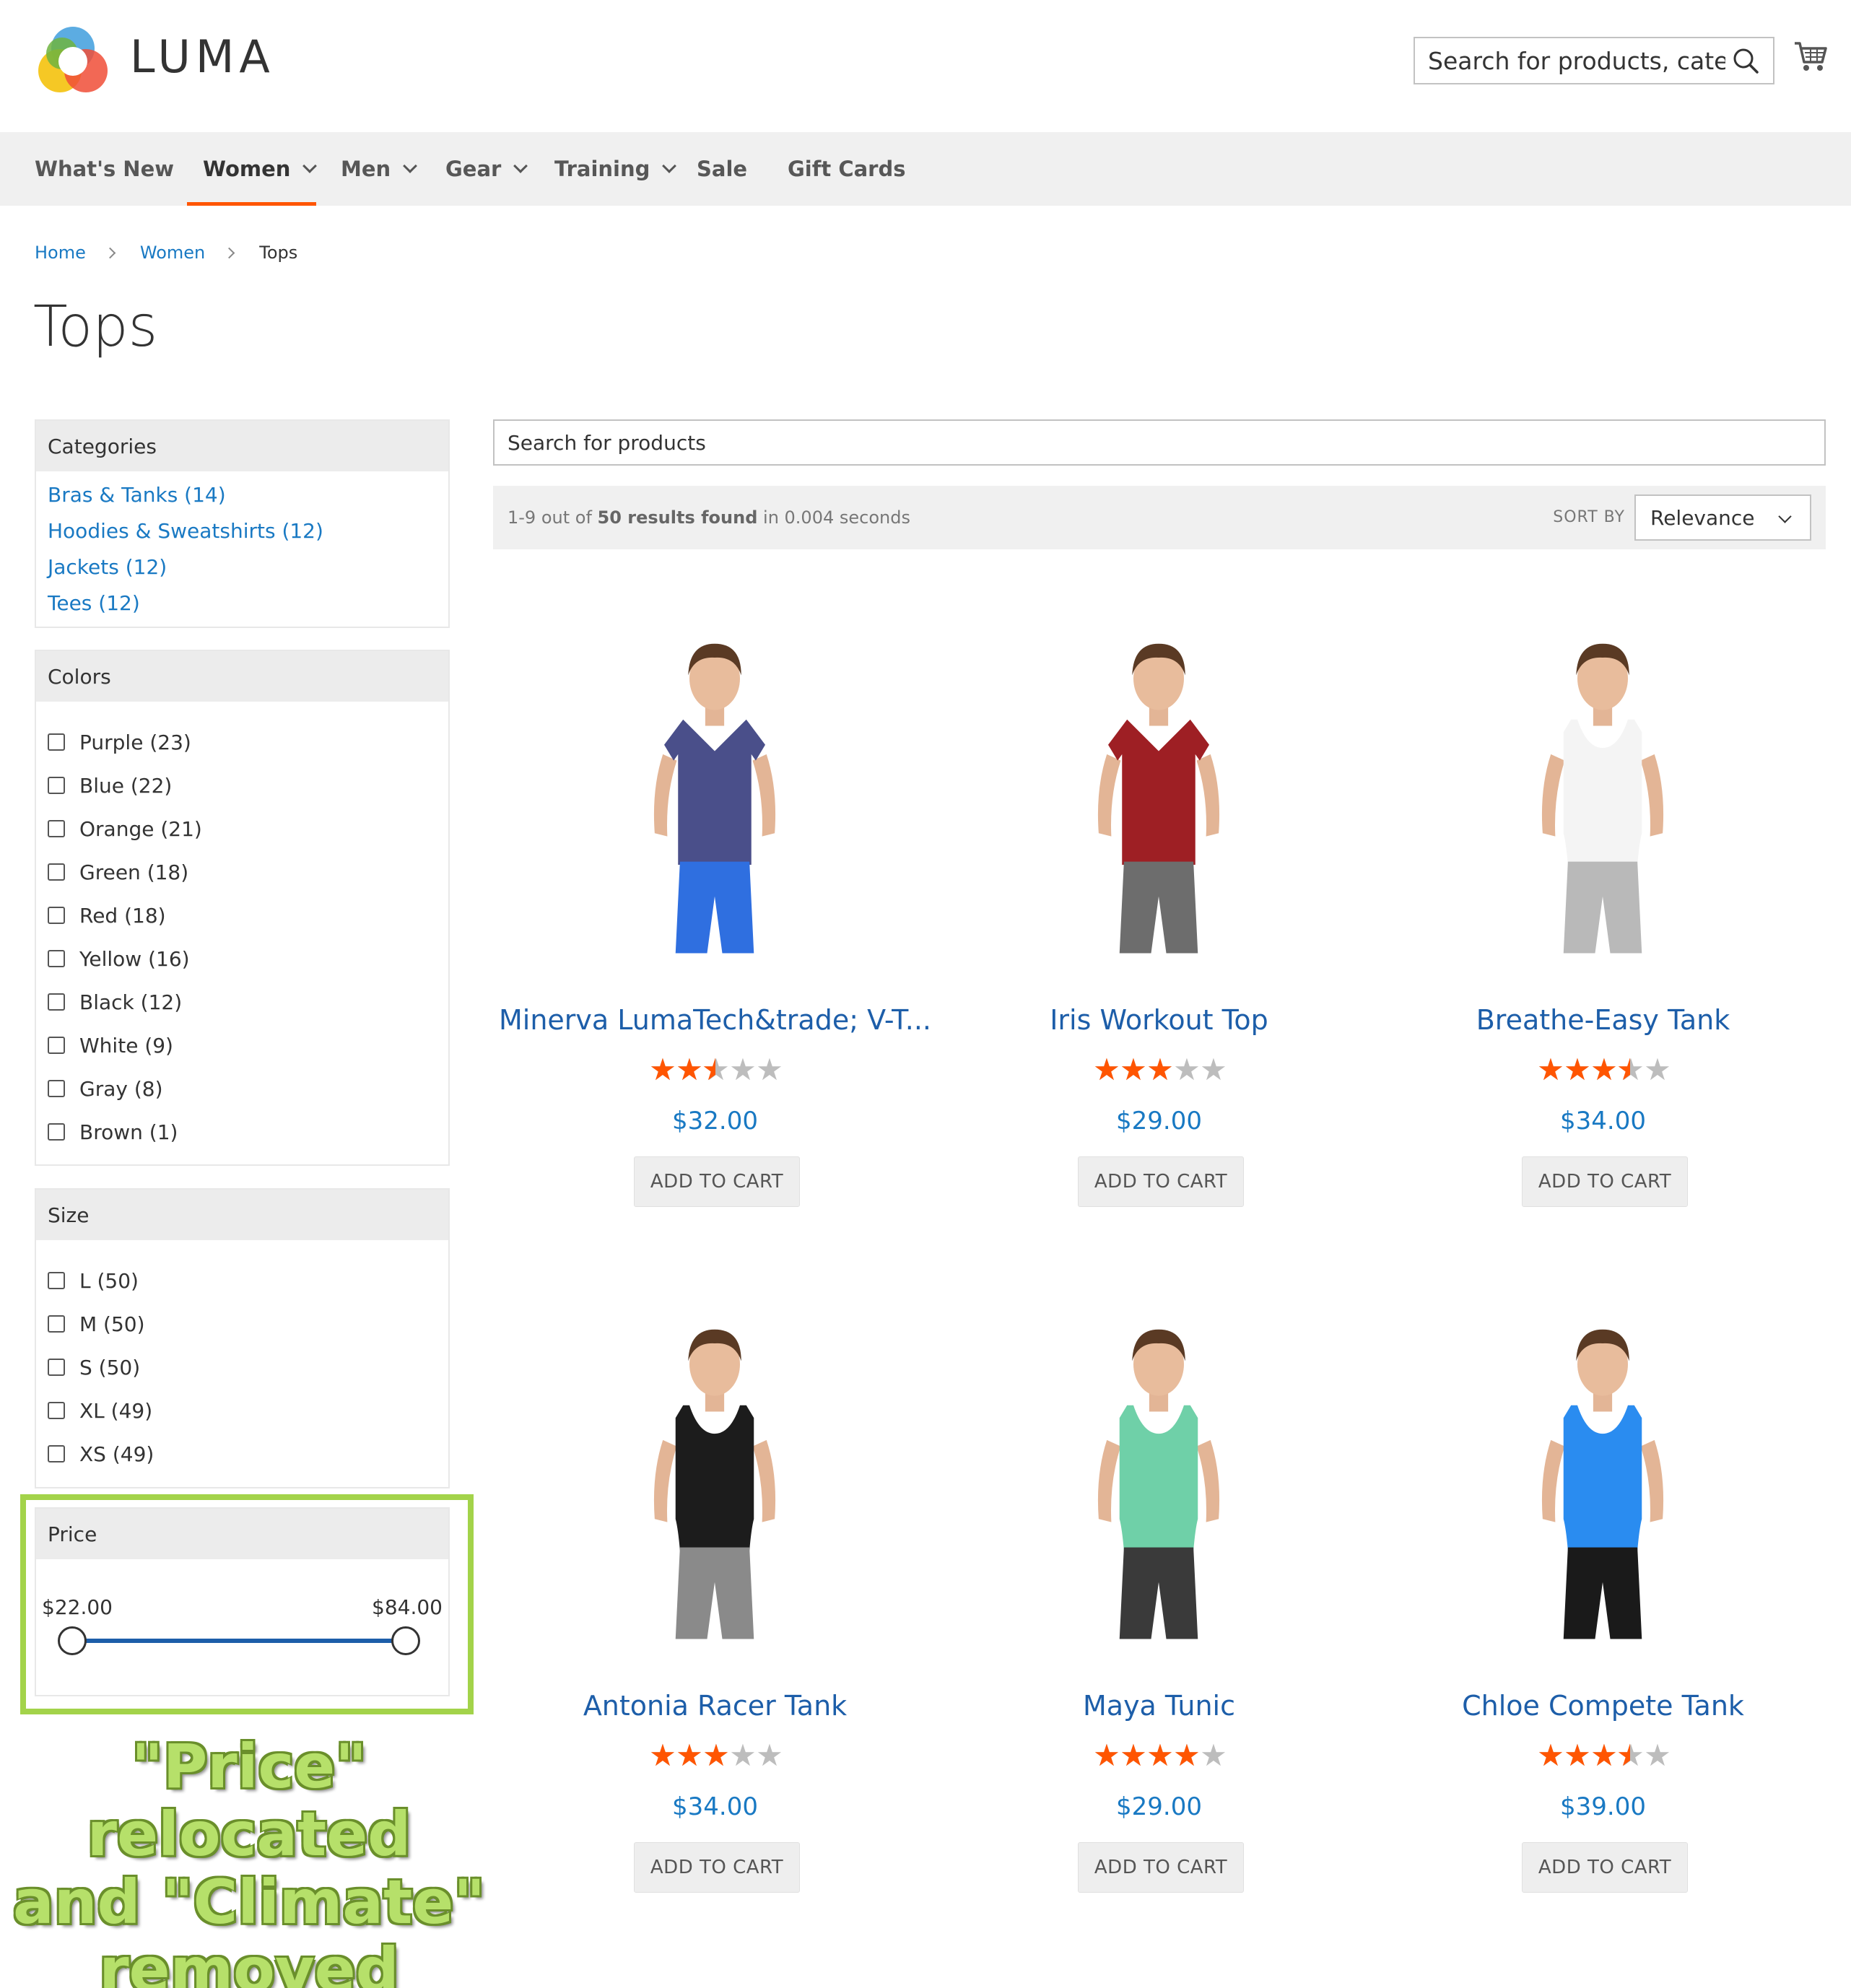 The image size is (1851, 1988). Describe the element at coordinates (248, 495) in the screenshot. I see `category-link: Bras & Tanks (14)` at that location.